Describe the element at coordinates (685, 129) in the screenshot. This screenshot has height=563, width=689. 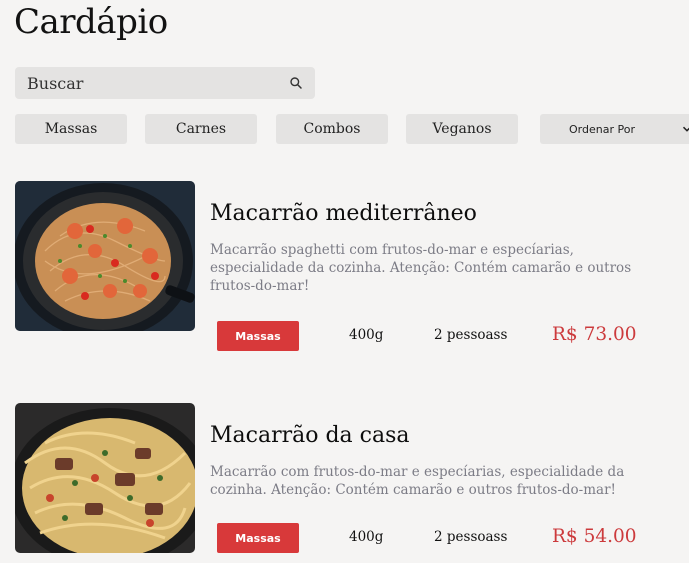
I see `chevron-down-icon` at that location.